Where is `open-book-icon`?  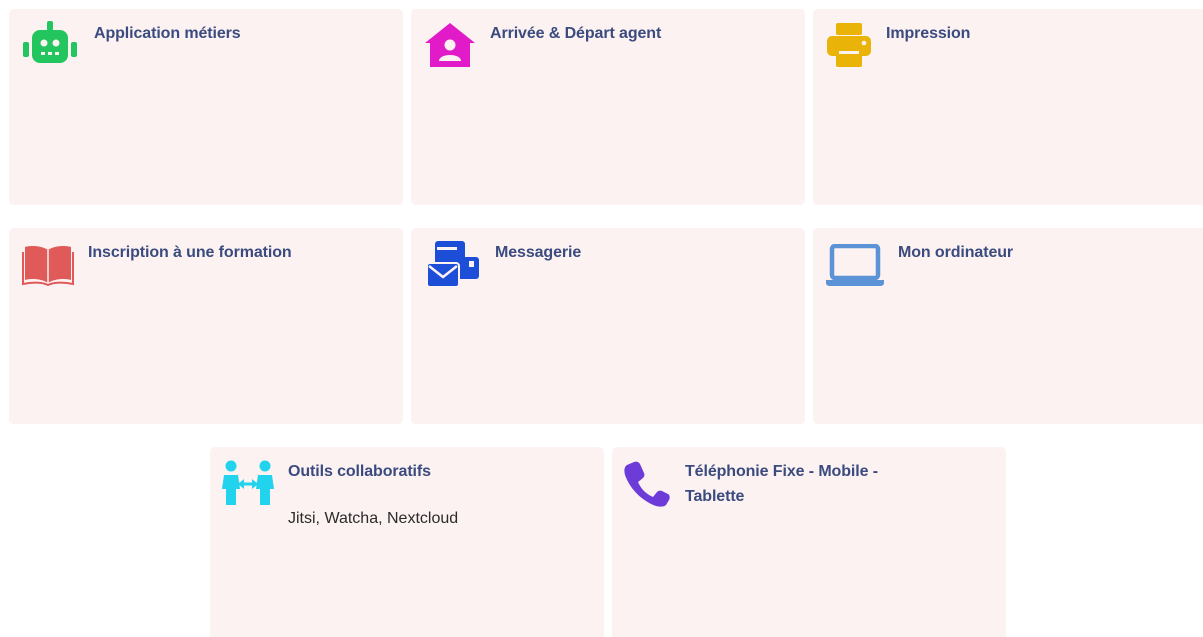
open-book-icon is located at coordinates (48, 266).